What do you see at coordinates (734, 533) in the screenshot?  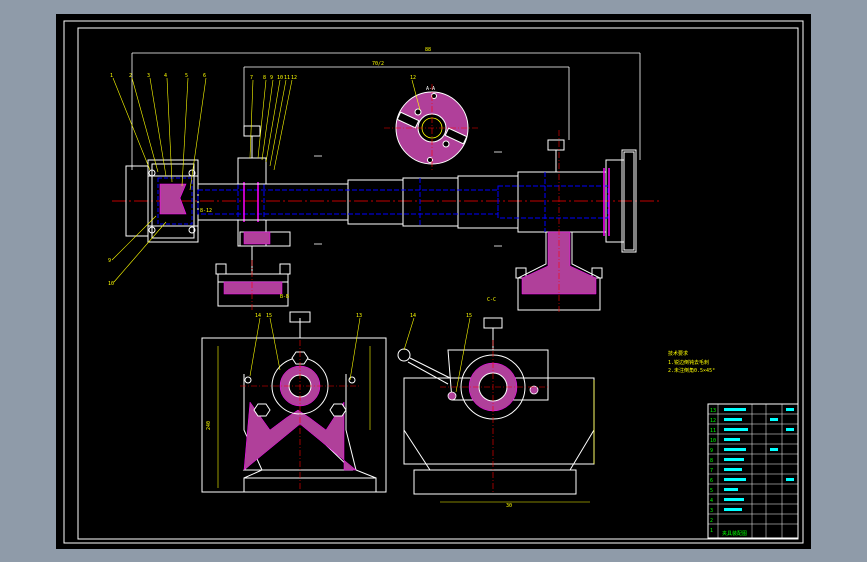 I see `title-block-name: 夹具装配图` at bounding box center [734, 533].